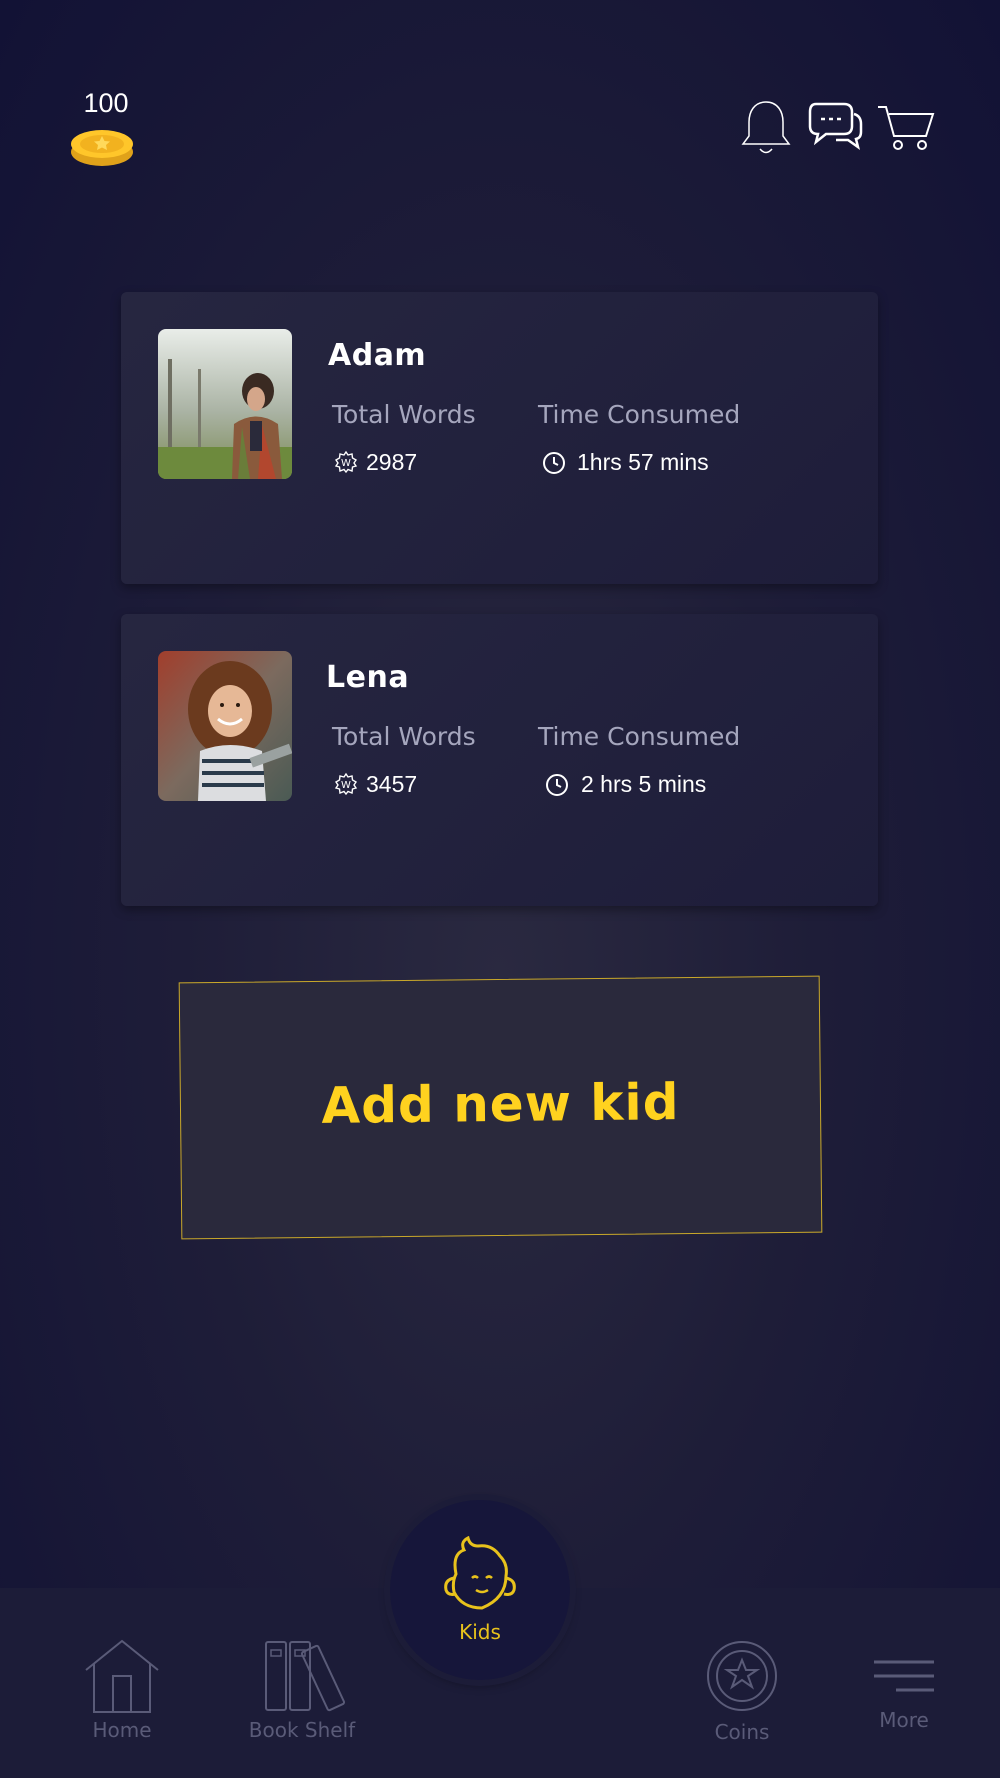 This screenshot has height=1778, width=1000. Describe the element at coordinates (122, 1676) in the screenshot. I see `home-icon` at that location.